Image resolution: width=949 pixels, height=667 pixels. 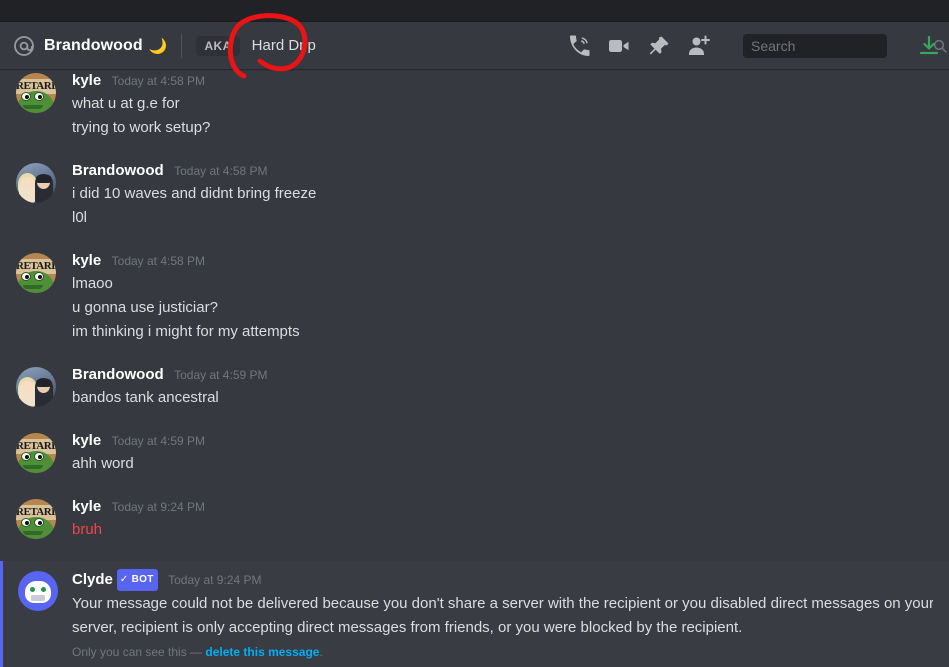 I want to click on search-box, so click(x=845, y=45).